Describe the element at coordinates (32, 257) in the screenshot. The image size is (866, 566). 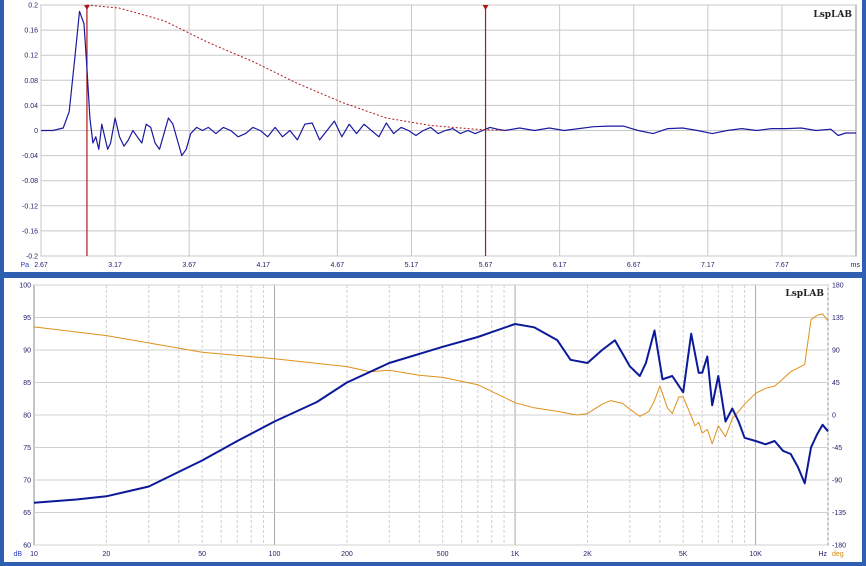
I see `y-tick-label: -0.2` at that location.